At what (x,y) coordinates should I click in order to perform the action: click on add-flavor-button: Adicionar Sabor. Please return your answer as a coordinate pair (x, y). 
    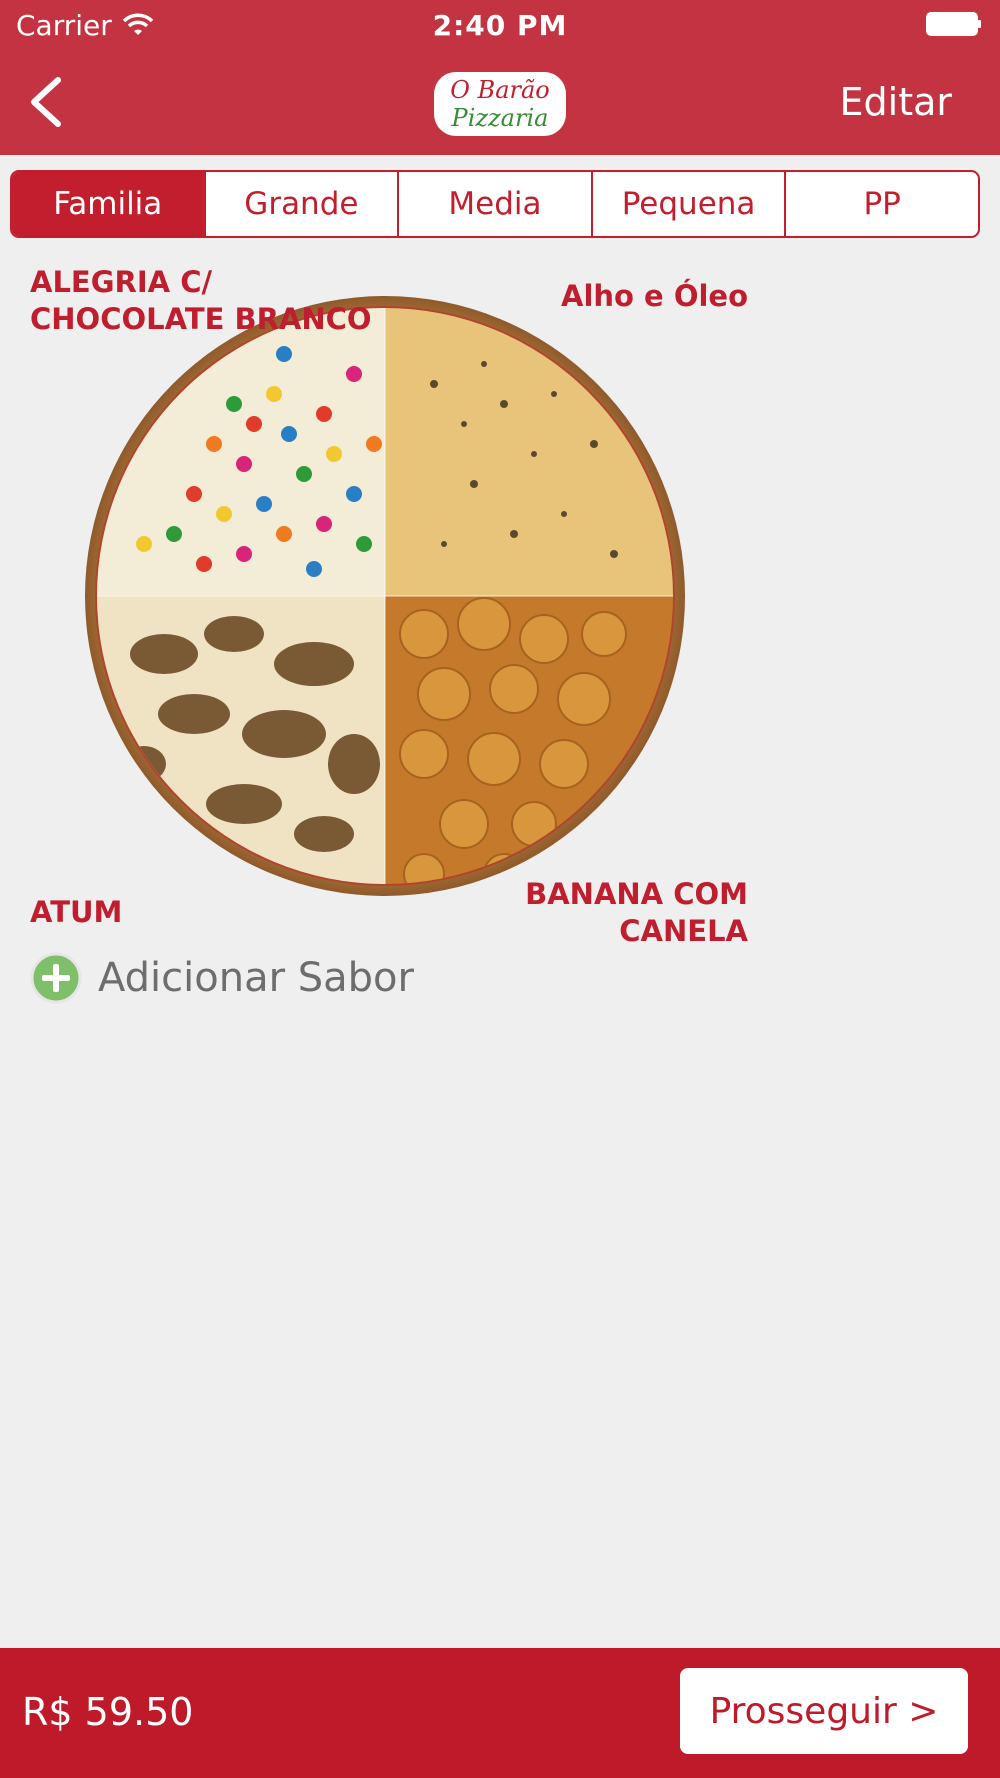
    Looking at the image, I should click on (222, 978).